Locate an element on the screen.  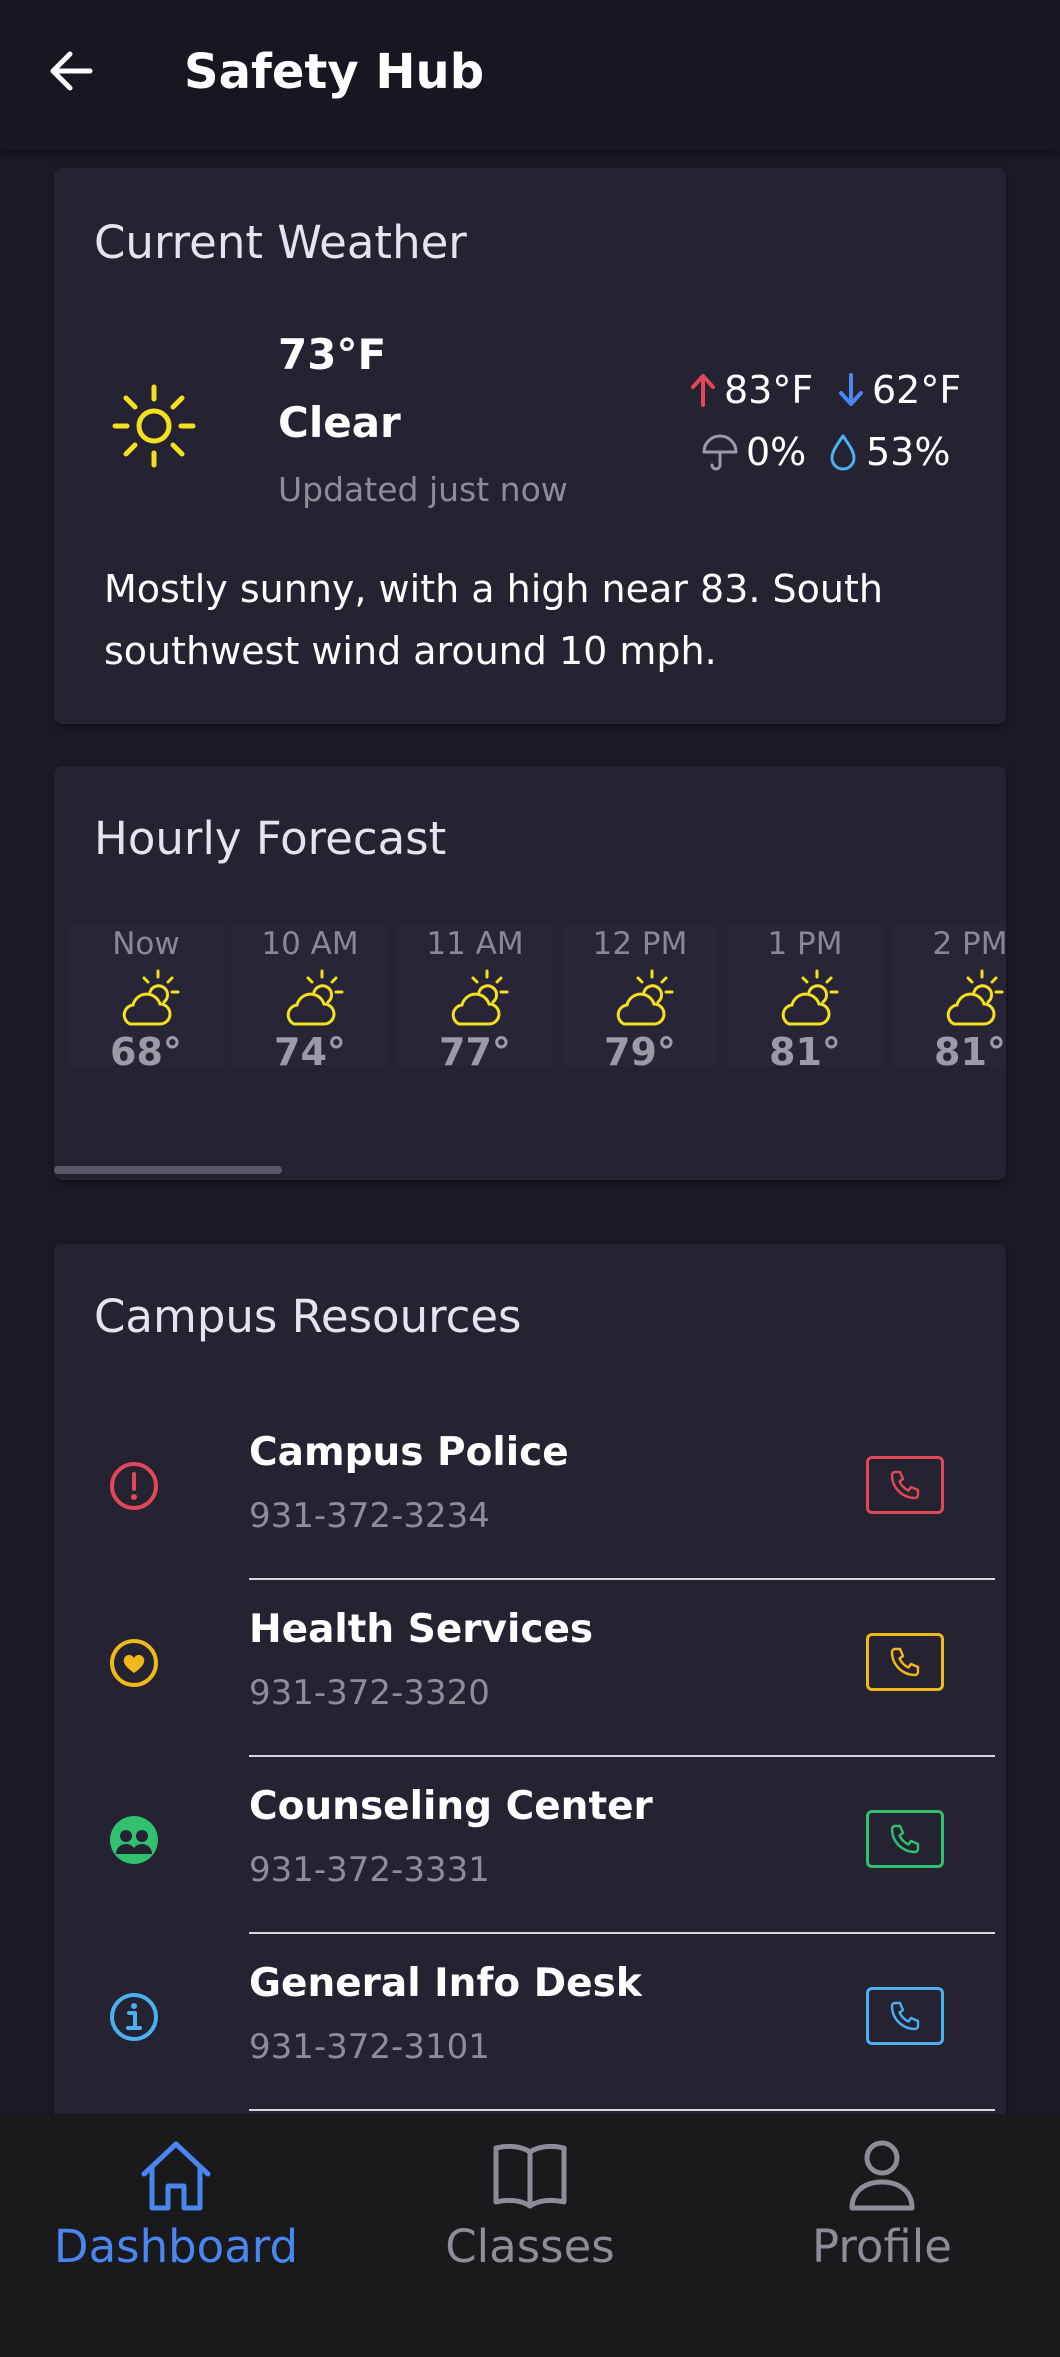
arrow-down-icon is located at coordinates (851, 389).